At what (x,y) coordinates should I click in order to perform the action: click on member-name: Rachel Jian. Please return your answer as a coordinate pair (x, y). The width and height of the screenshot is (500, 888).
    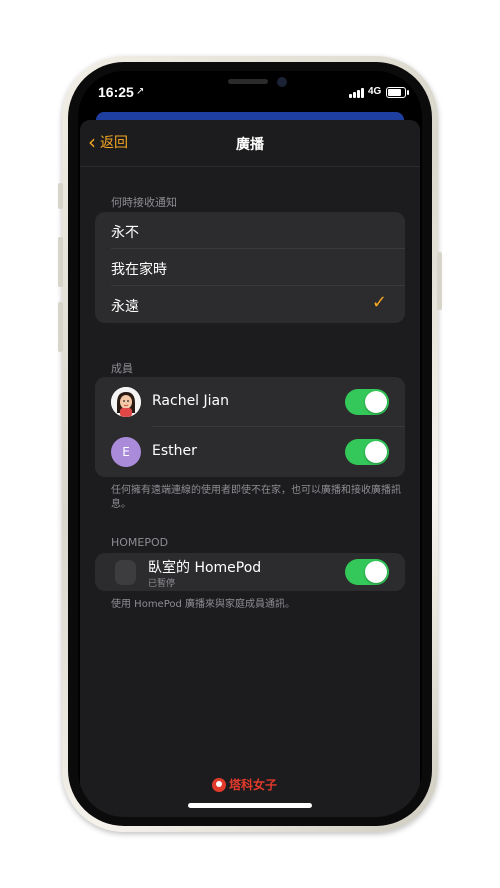
    Looking at the image, I should click on (190, 401).